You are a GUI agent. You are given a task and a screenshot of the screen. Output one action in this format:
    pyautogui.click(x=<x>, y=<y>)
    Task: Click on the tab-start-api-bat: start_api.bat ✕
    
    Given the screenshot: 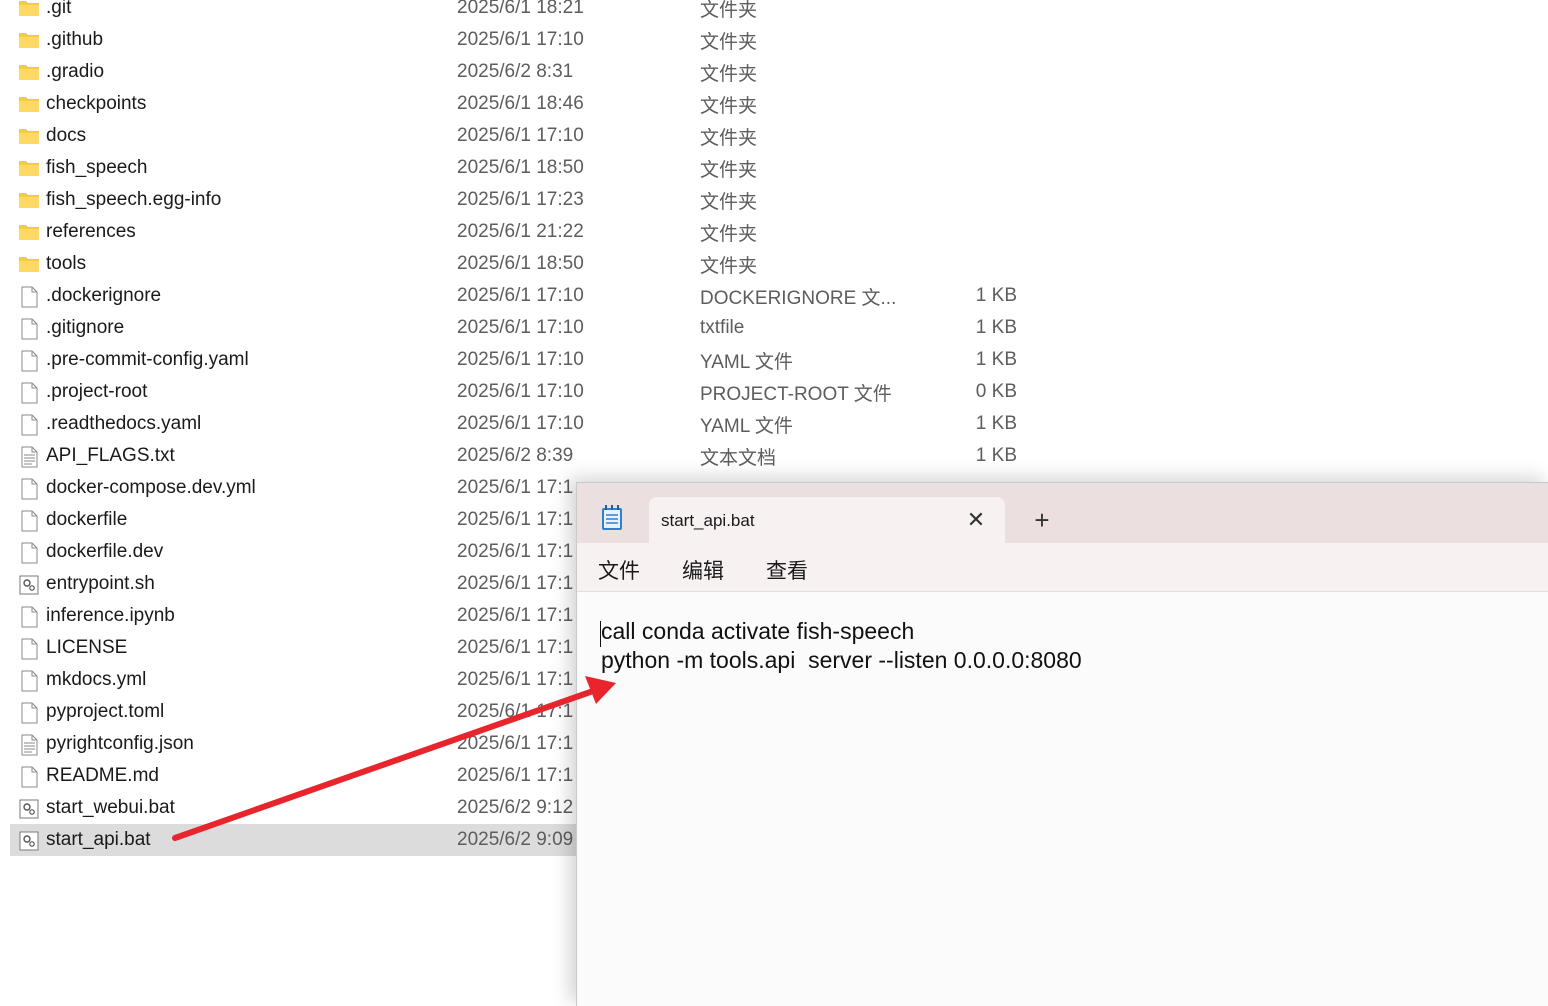 What is the action you would take?
    pyautogui.click(x=827, y=520)
    